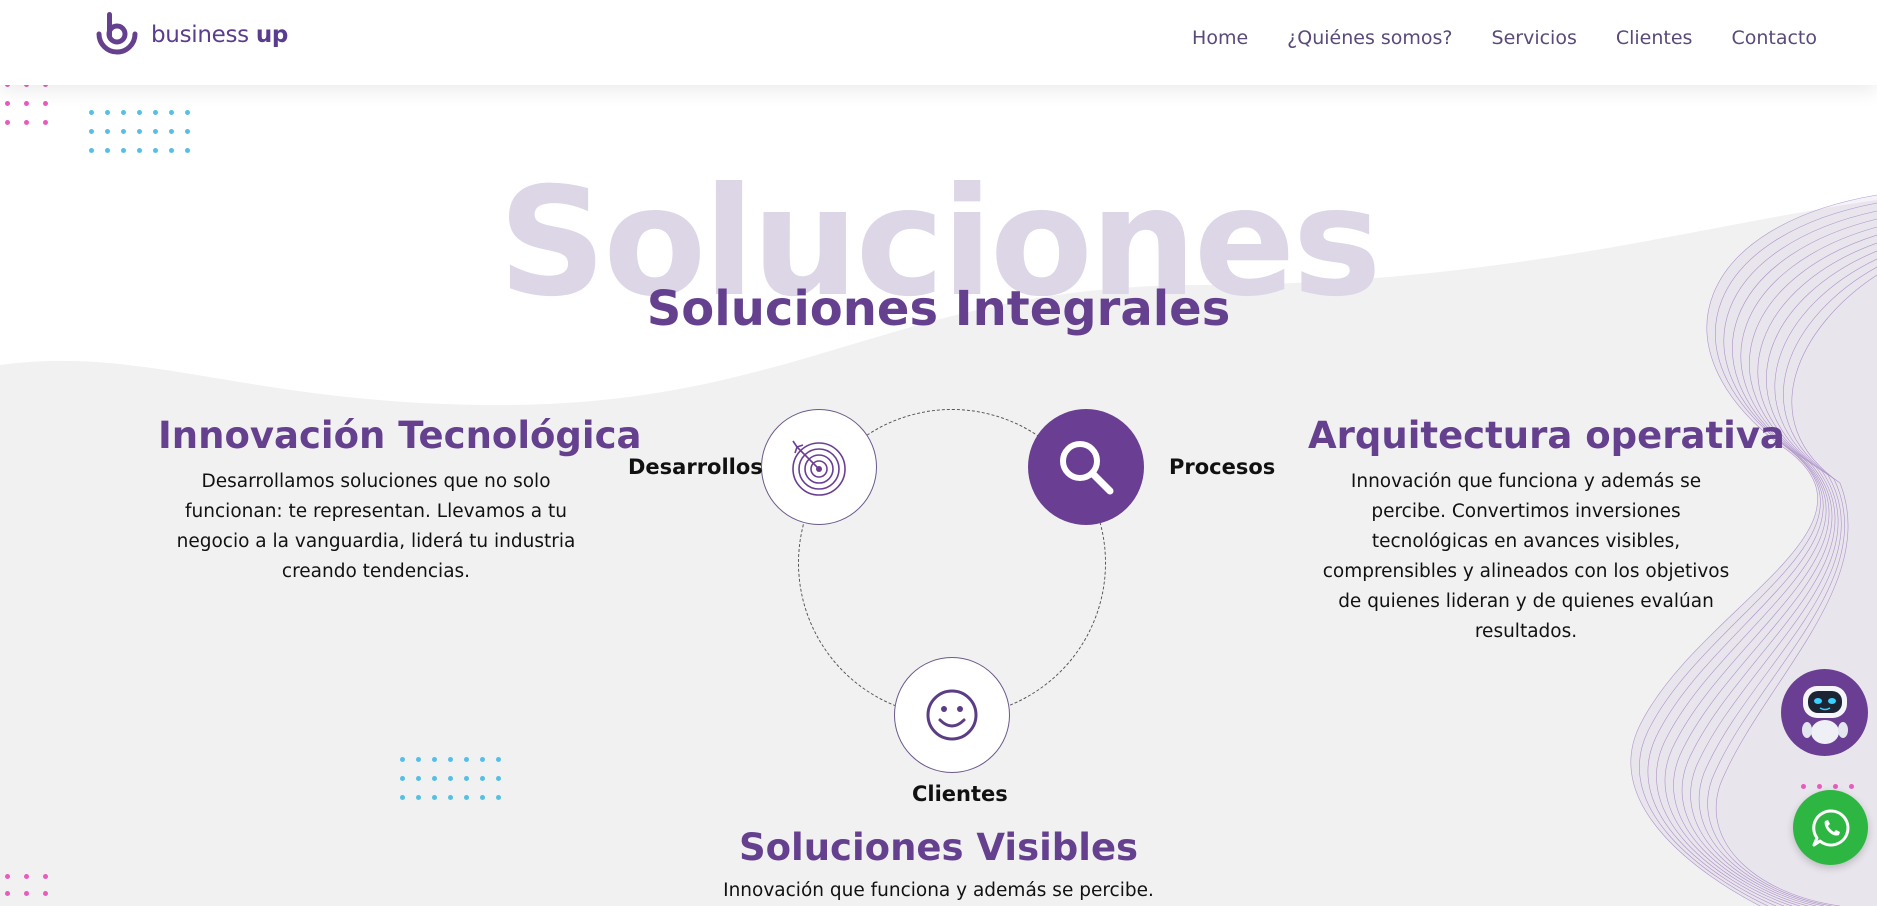  I want to click on node-desarrollos, so click(819, 467).